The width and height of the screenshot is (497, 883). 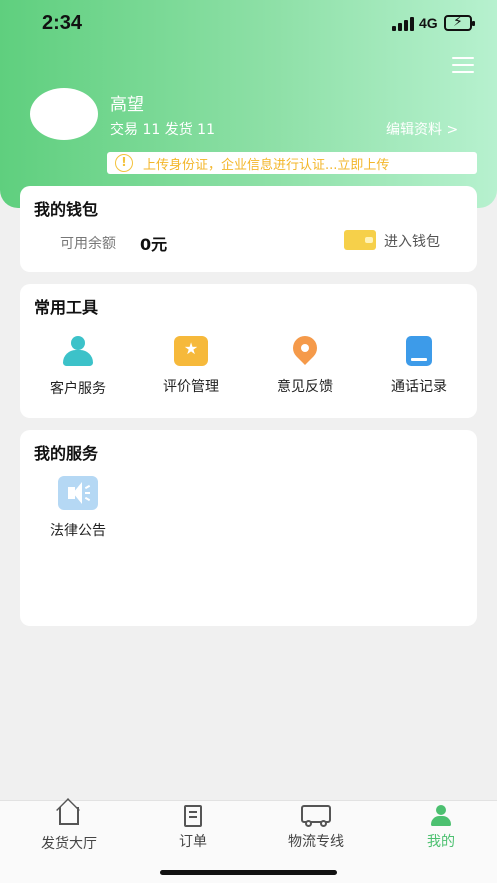 I want to click on tab-label: 发货大厅, so click(x=69, y=844).